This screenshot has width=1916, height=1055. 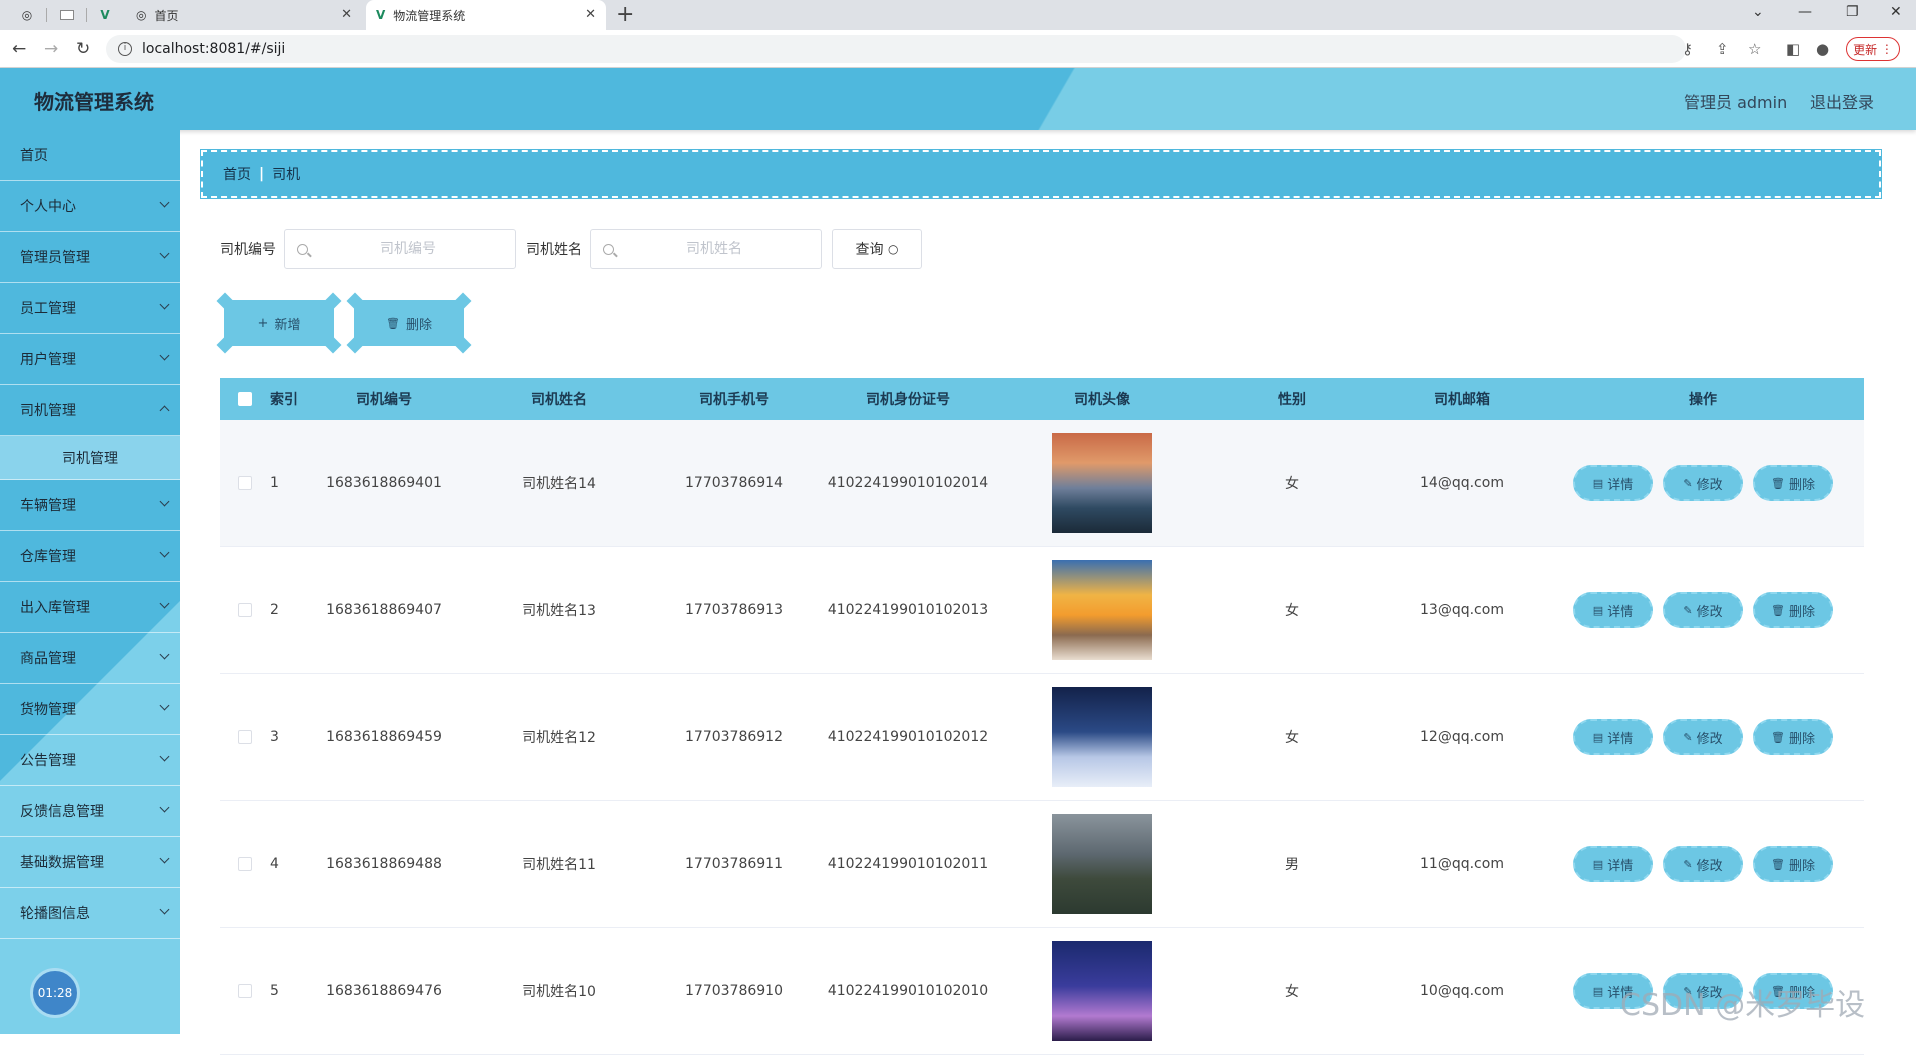 I want to click on close-window-button: ✕, so click(x=1896, y=12).